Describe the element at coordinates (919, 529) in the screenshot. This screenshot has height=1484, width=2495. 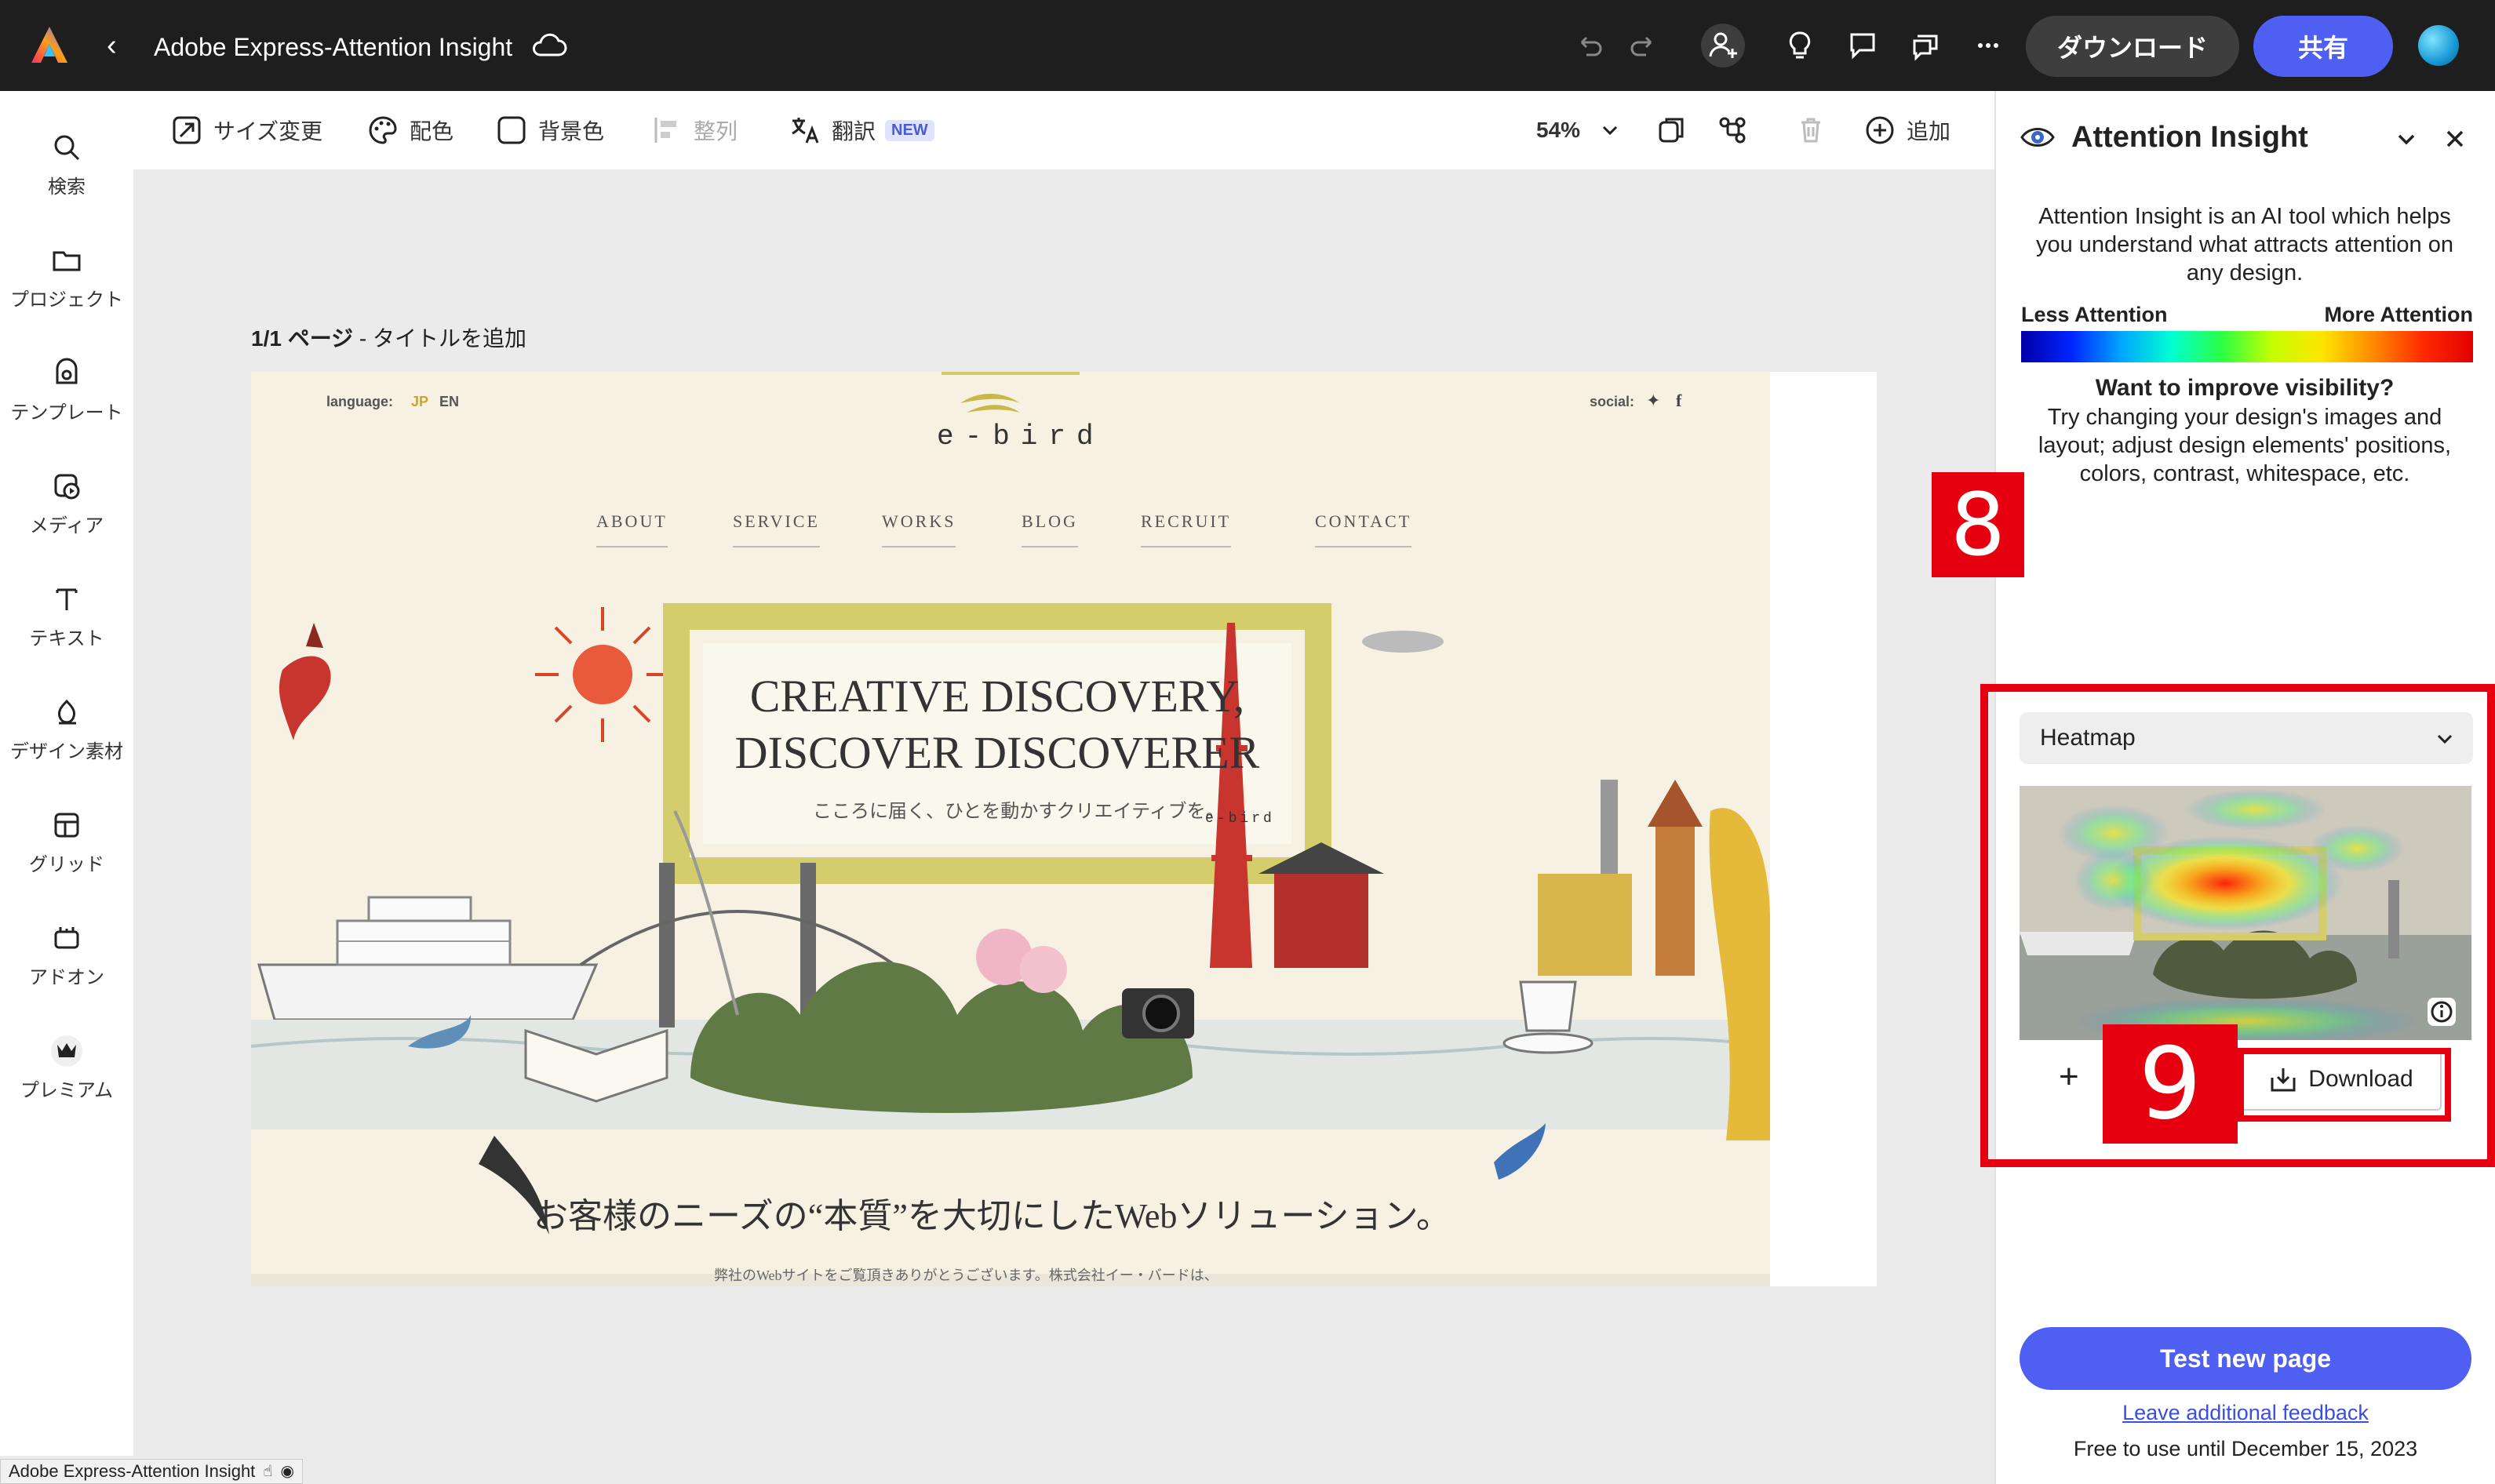
I see `nav-item-works: WORKS` at that location.